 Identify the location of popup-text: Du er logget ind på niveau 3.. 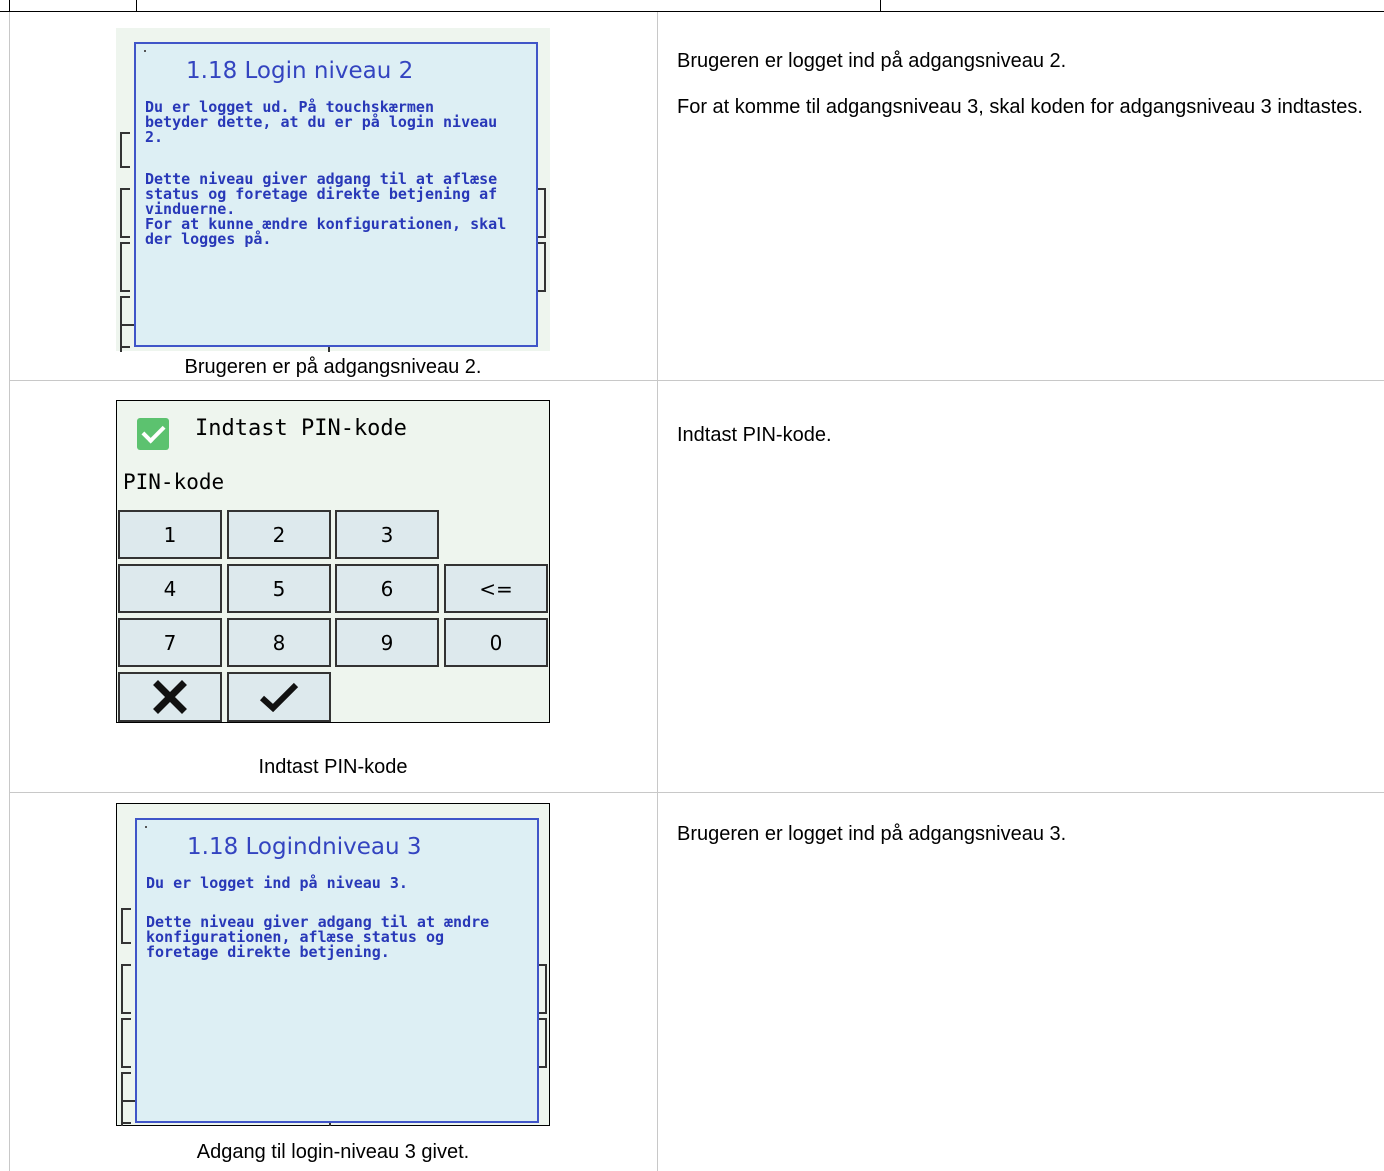
(277, 883).